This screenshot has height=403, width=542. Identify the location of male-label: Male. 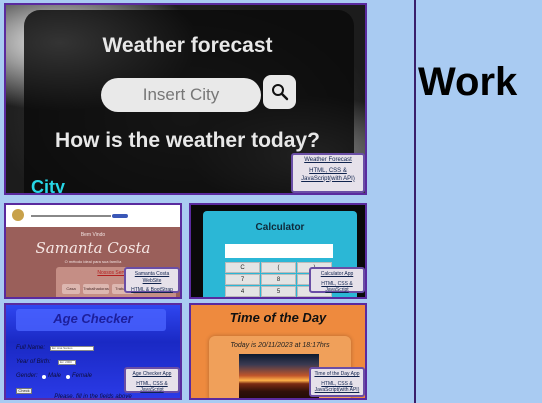
(55, 376).